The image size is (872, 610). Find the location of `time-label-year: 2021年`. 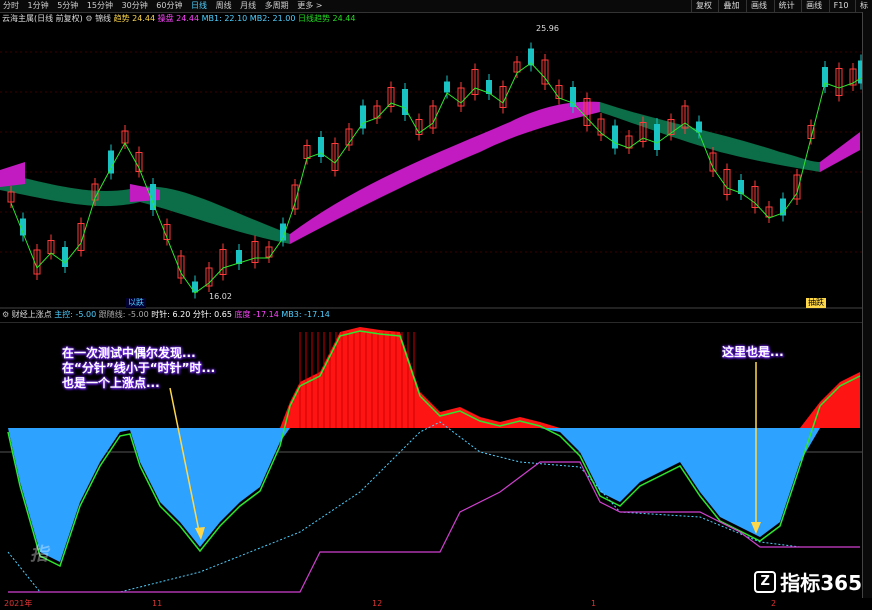

time-label-year: 2021年 is located at coordinates (18, 603).